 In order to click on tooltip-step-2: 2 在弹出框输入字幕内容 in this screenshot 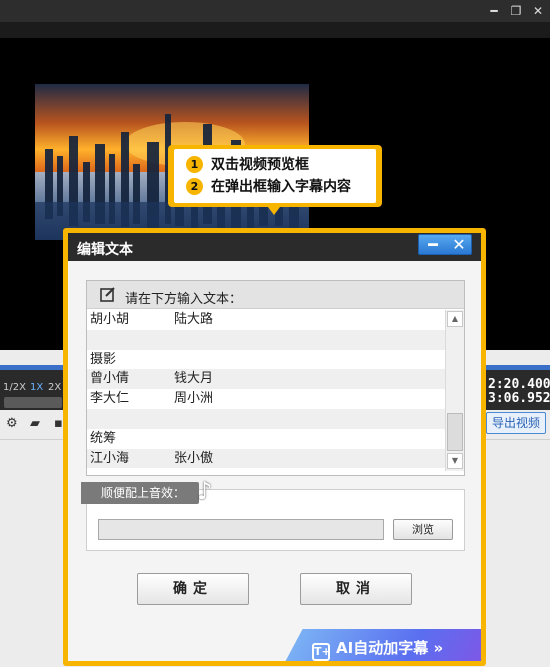, I will do `click(268, 187)`.